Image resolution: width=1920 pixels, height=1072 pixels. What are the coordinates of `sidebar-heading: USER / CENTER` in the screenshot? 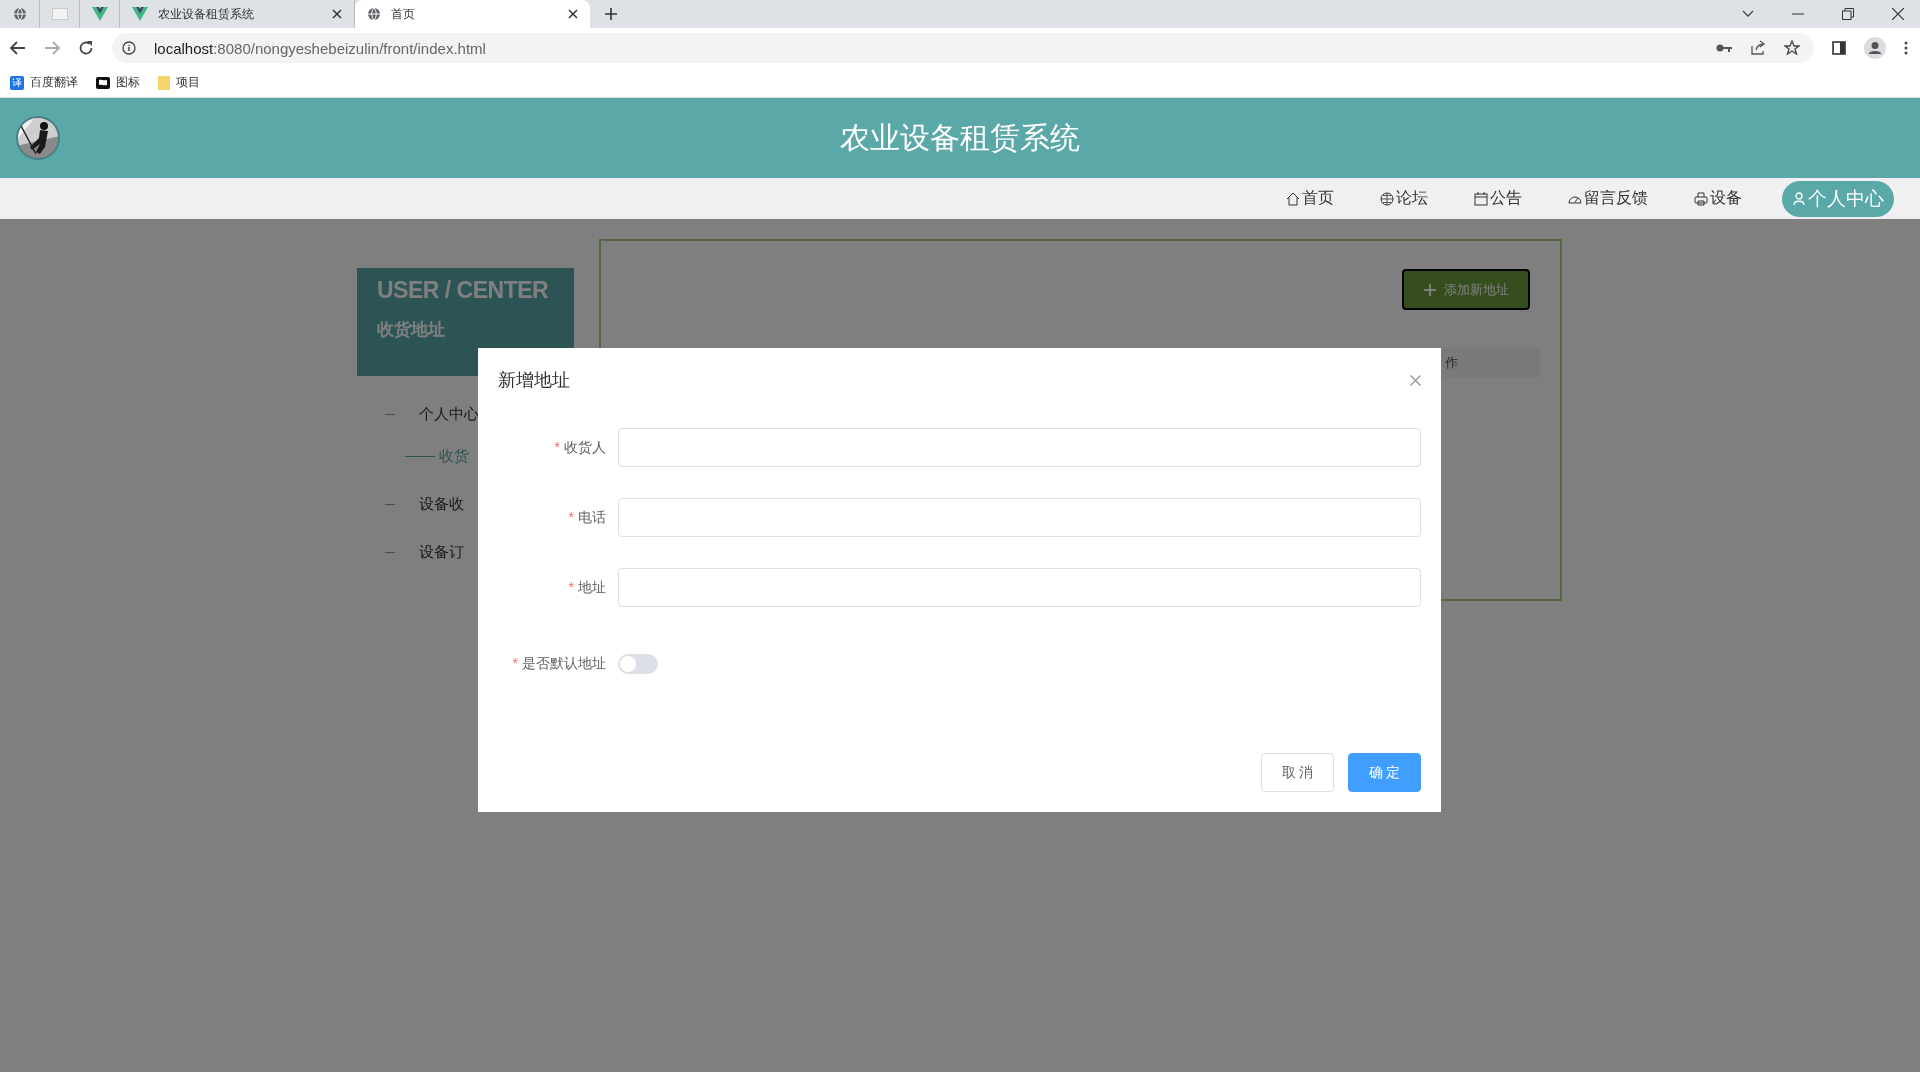 It's located at (463, 290).